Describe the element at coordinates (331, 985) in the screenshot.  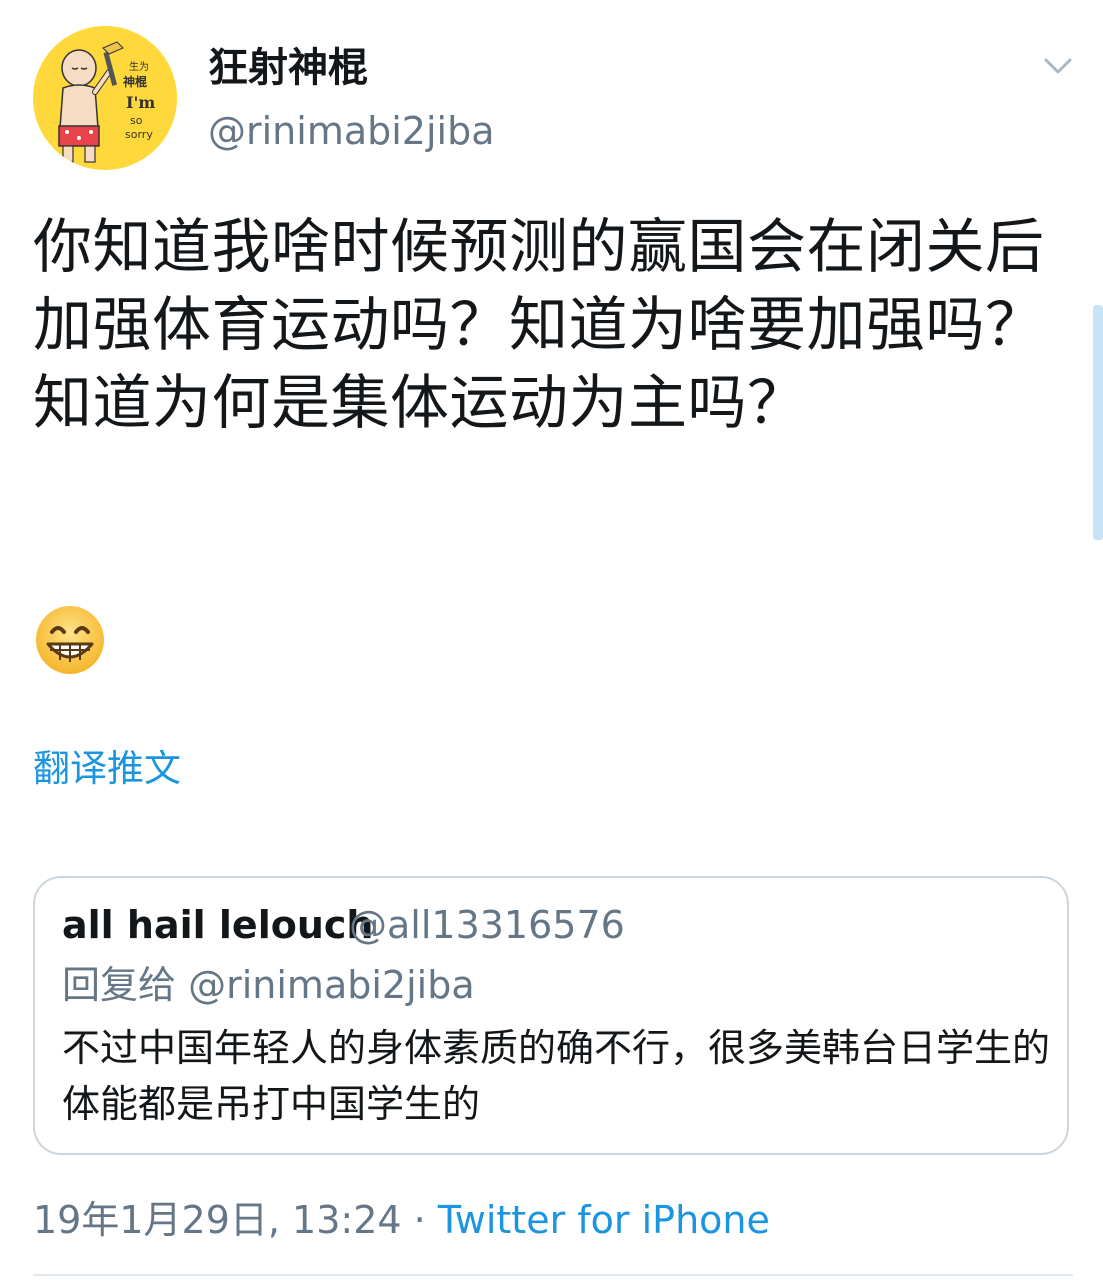
I see `reply-to-handle: @rinimabi2jiba` at that location.